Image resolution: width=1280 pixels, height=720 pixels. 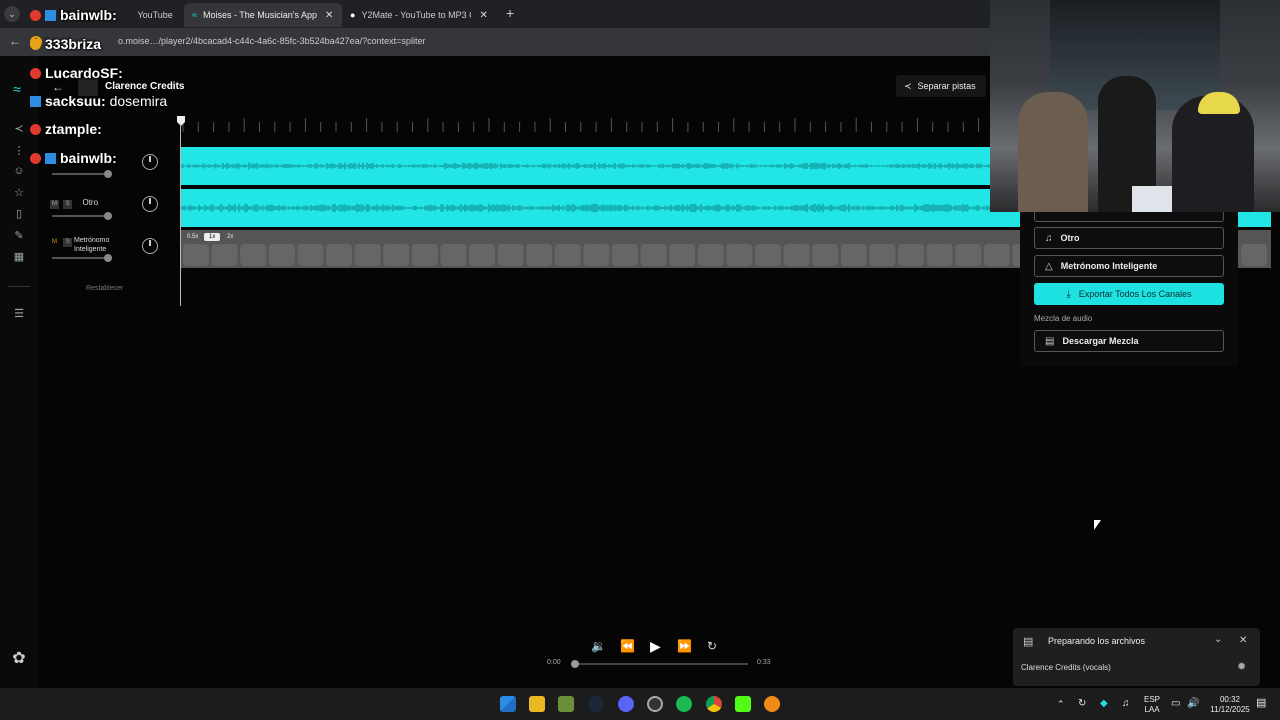 I want to click on download-mix-button: ▤ Descargar Mezcla, so click(x=1129, y=341).